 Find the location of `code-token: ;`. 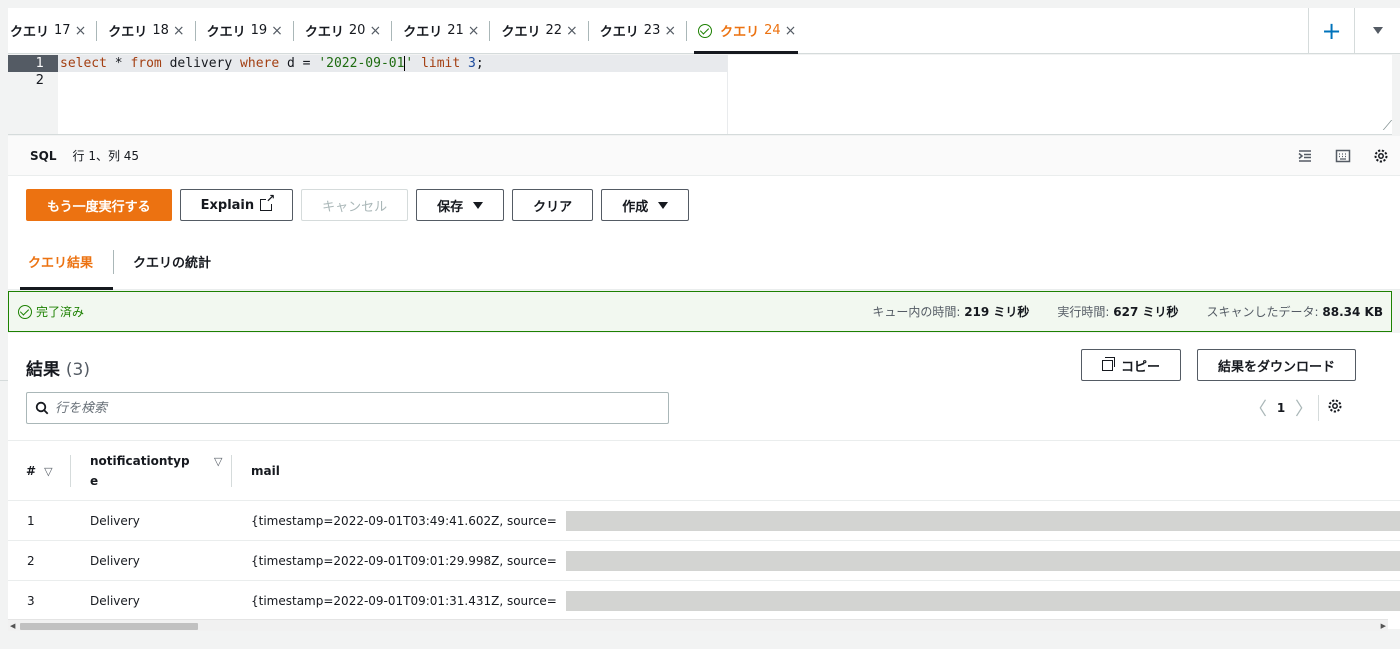

code-token: ; is located at coordinates (479, 63).